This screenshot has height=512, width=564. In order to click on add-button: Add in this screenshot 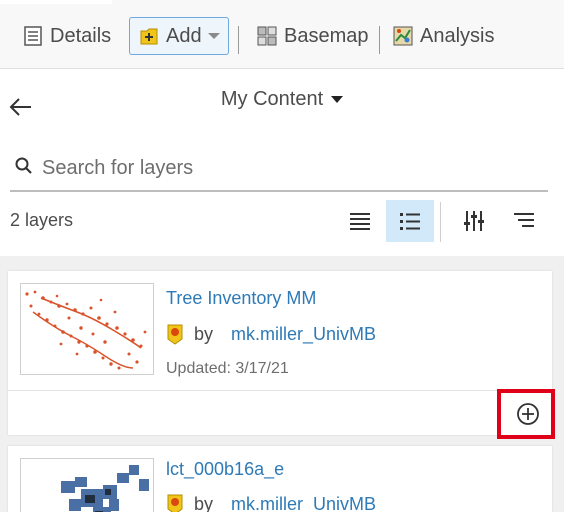, I will do `click(179, 36)`.